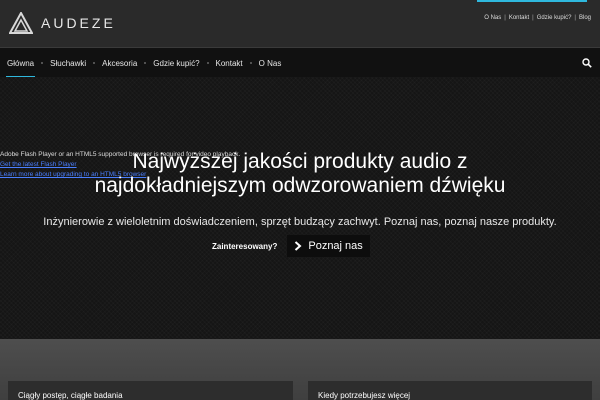 This screenshot has height=400, width=600. I want to click on nav-item-sluchawki: Słuchawki, so click(68, 63).